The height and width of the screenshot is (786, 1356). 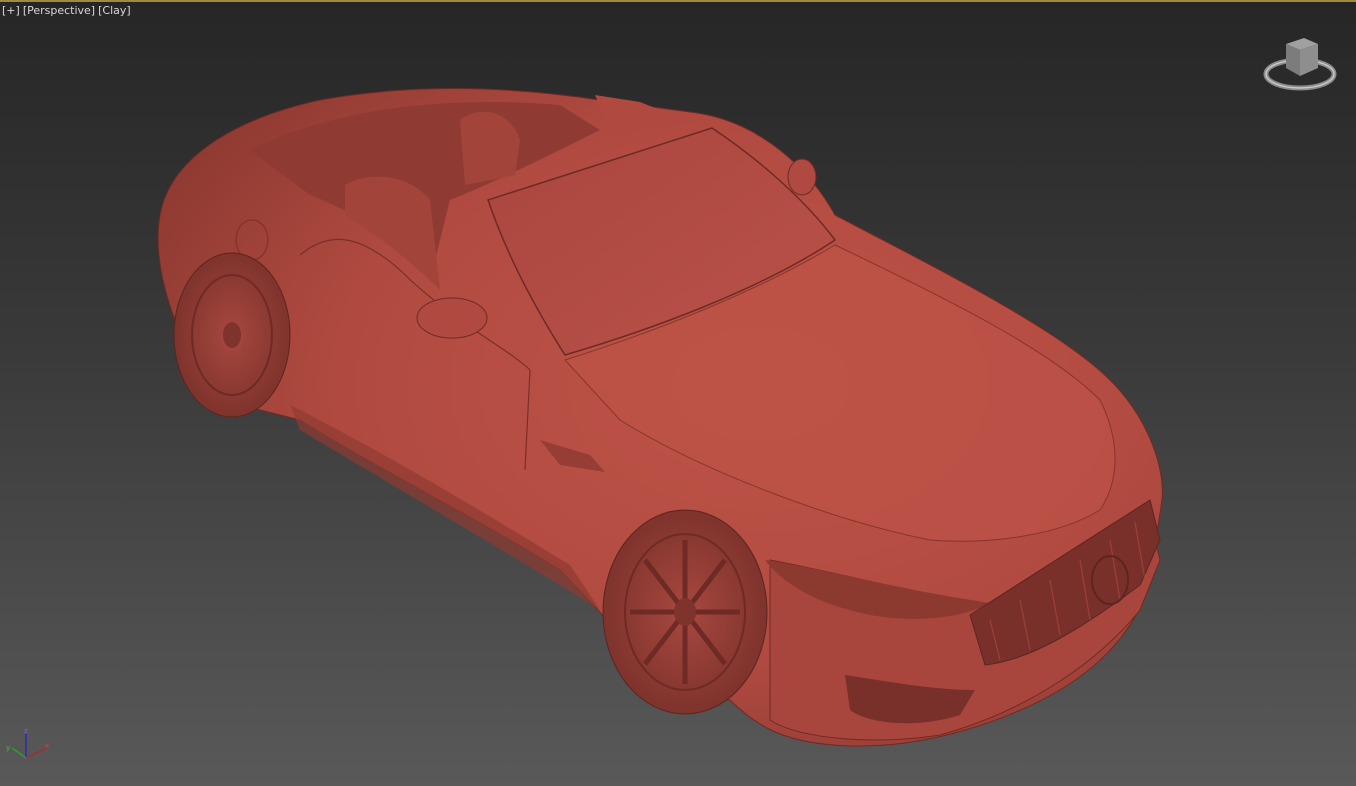 I want to click on axis-z-label: z, so click(x=26, y=731).